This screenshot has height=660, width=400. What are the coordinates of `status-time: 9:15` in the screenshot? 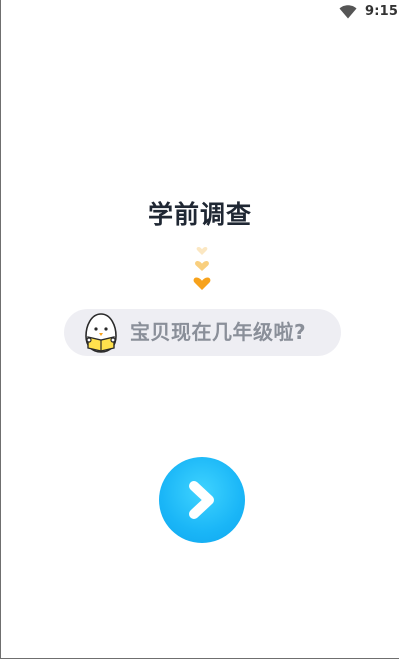 It's located at (382, 11).